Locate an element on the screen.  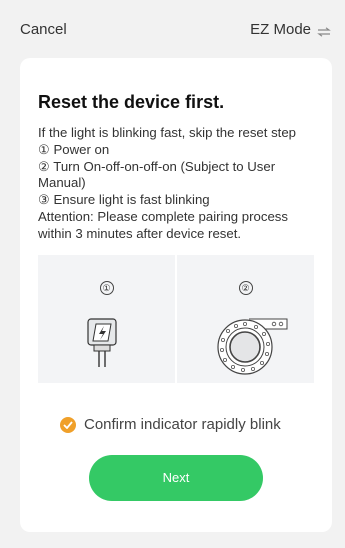
instruction-line: ③ Ensure light is fast blinking is located at coordinates (124, 200).